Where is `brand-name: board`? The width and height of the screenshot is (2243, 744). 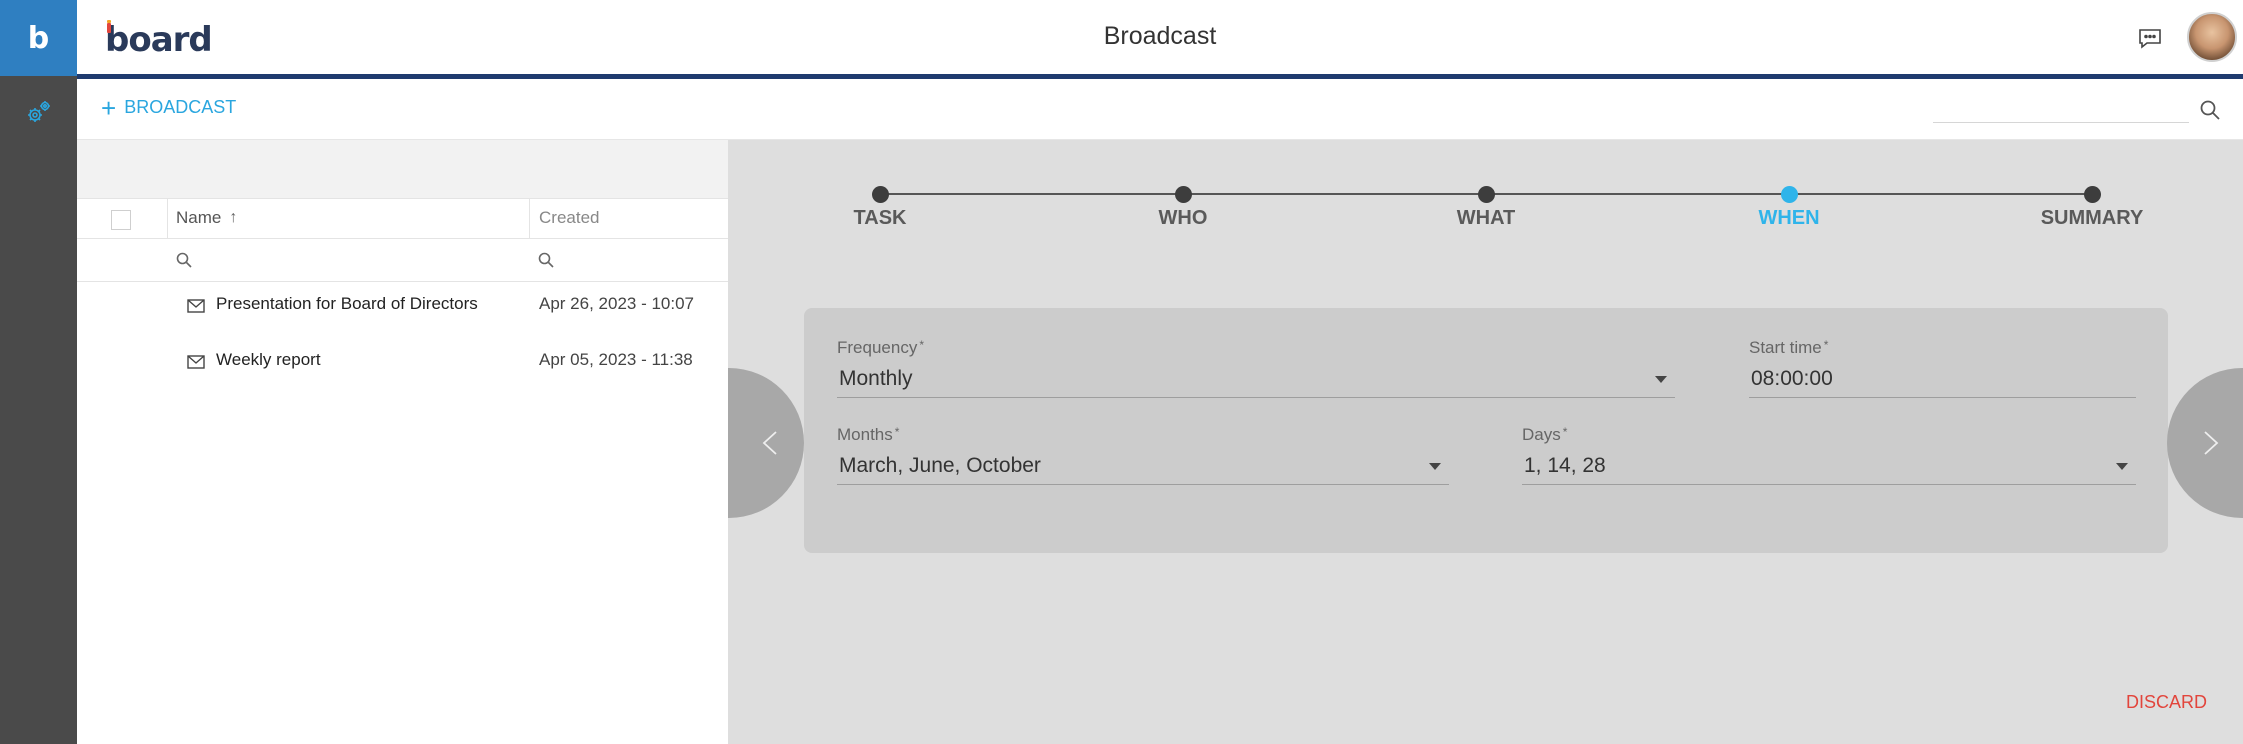
brand-name: board is located at coordinates (159, 40).